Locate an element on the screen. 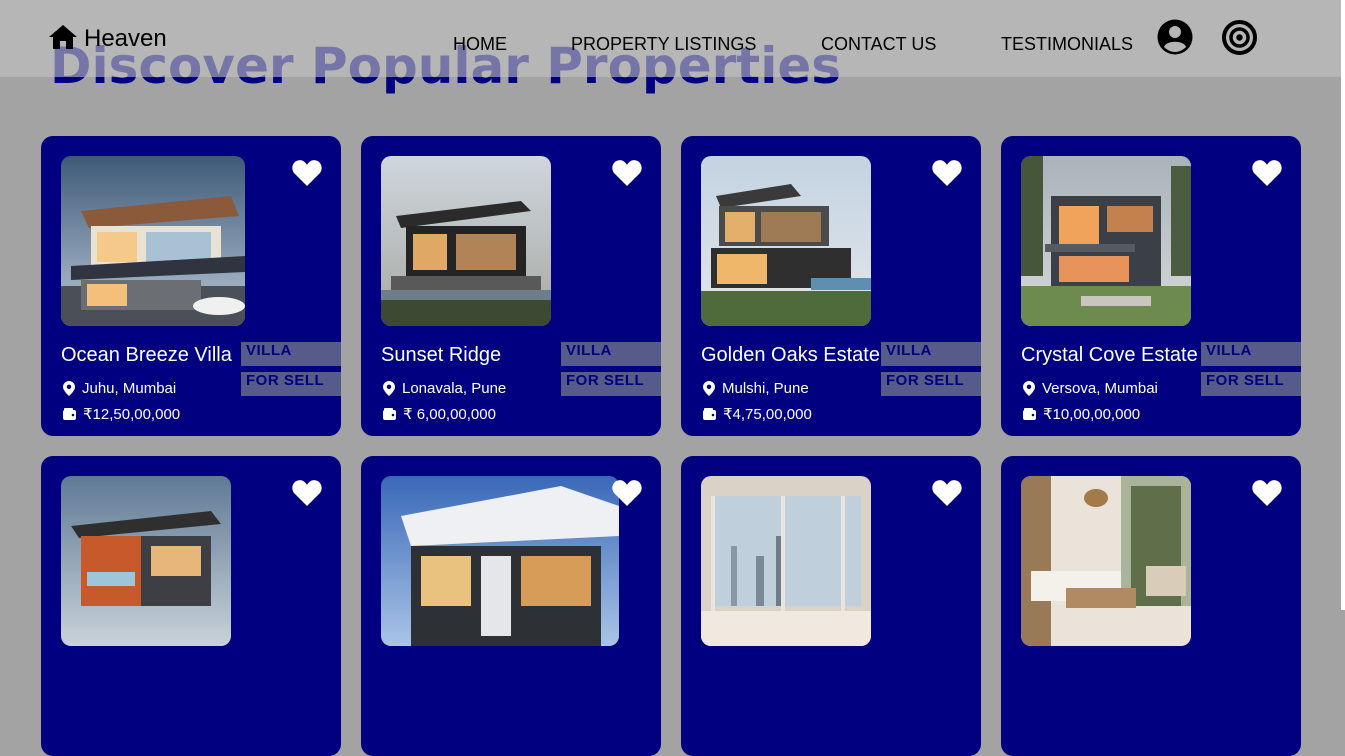 The width and height of the screenshot is (1345, 756). property-price: ₹ 6,00,00,000 is located at coordinates (439, 414).